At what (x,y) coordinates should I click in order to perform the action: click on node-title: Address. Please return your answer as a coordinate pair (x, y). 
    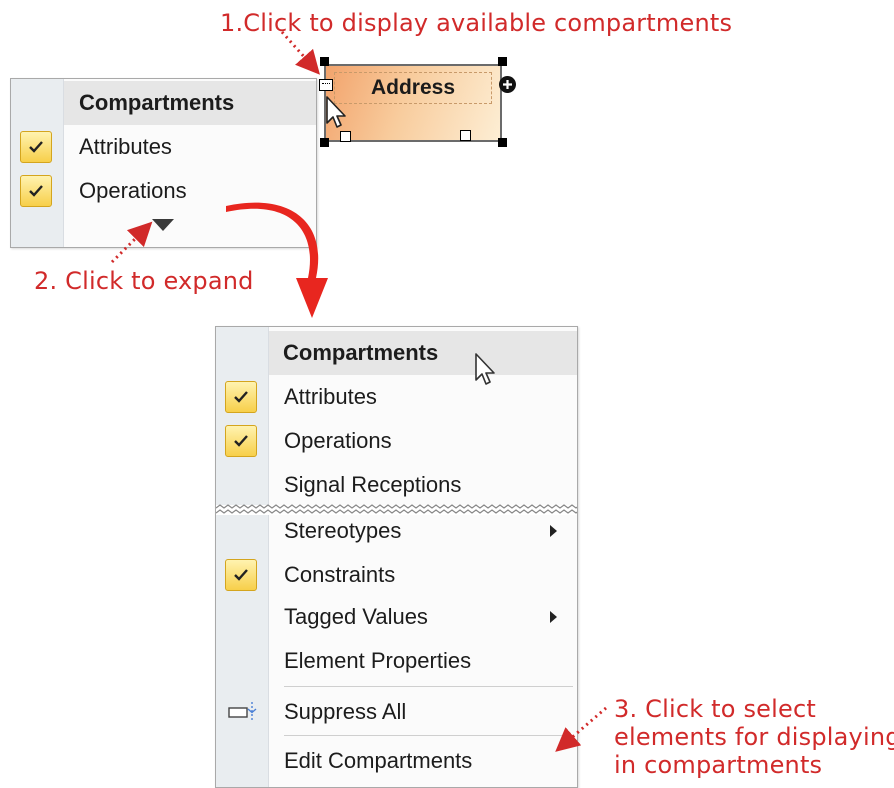
    Looking at the image, I should click on (413, 88).